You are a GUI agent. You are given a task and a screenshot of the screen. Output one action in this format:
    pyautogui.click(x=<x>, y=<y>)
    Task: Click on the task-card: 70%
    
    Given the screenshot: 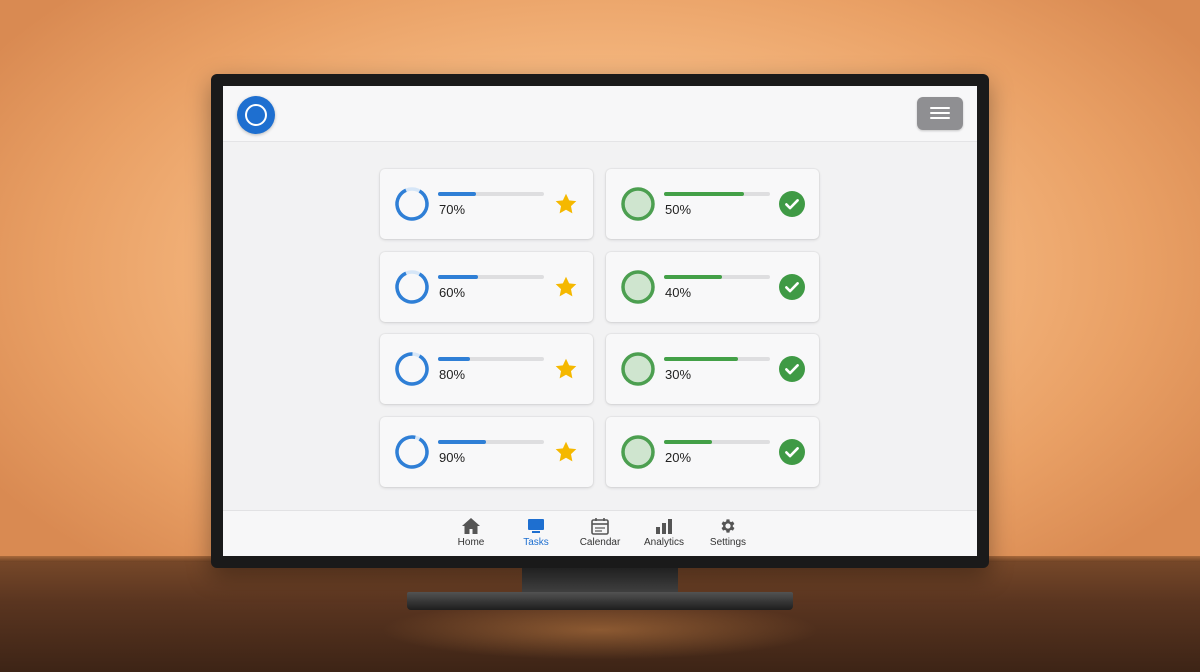 What is the action you would take?
    pyautogui.click(x=486, y=204)
    